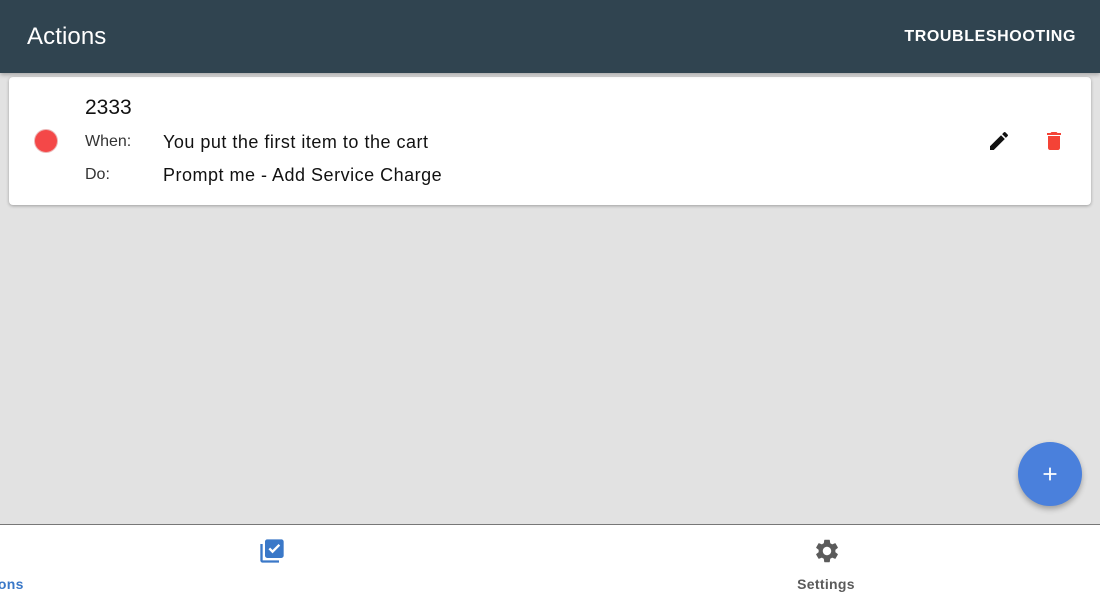 This screenshot has width=1100, height=605. What do you see at coordinates (990, 37) in the screenshot?
I see `troubleshooting-button: TROUBLESHOOTING` at bounding box center [990, 37].